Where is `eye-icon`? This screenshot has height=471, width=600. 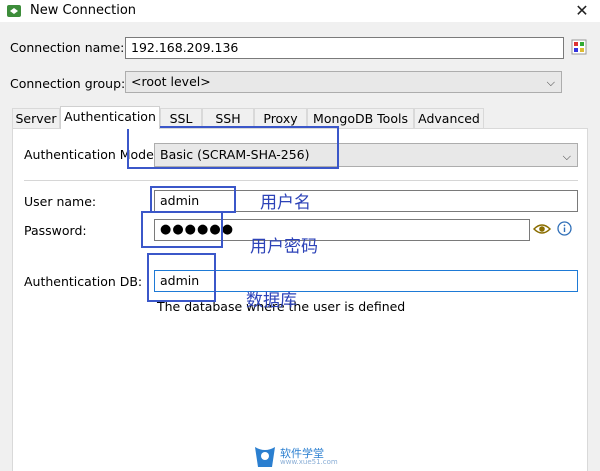
eye-icon is located at coordinates (542, 229).